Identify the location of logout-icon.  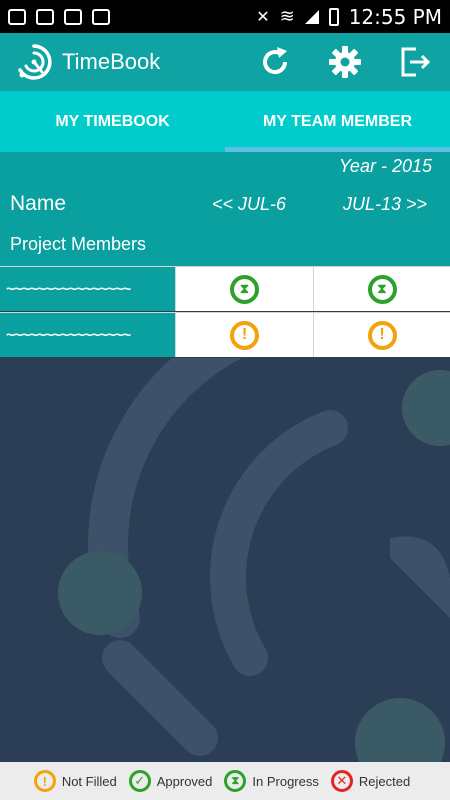
(416, 62).